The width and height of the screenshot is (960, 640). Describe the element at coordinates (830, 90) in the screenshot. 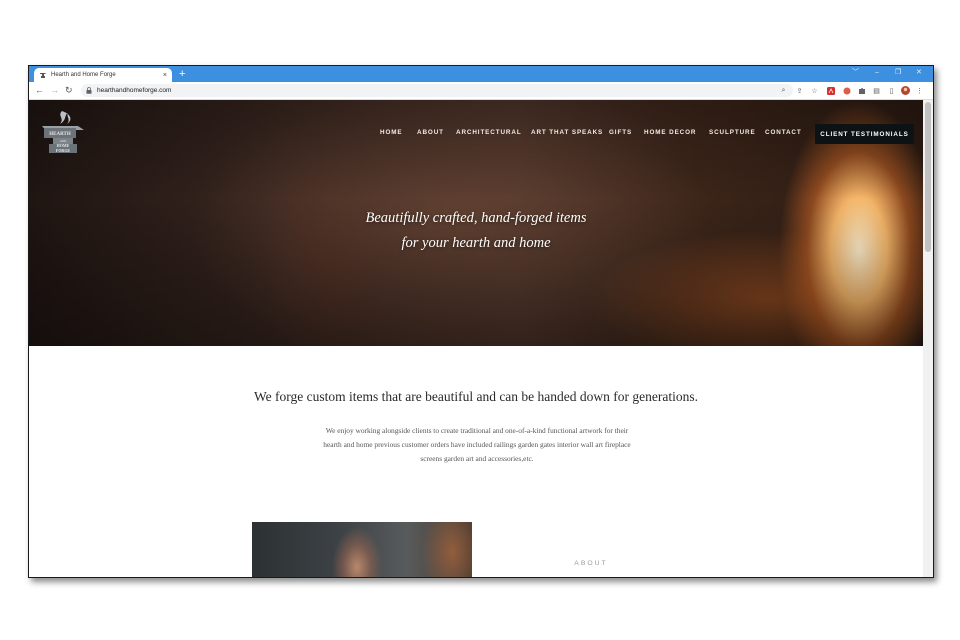

I see `acrobat-extension-icon` at that location.